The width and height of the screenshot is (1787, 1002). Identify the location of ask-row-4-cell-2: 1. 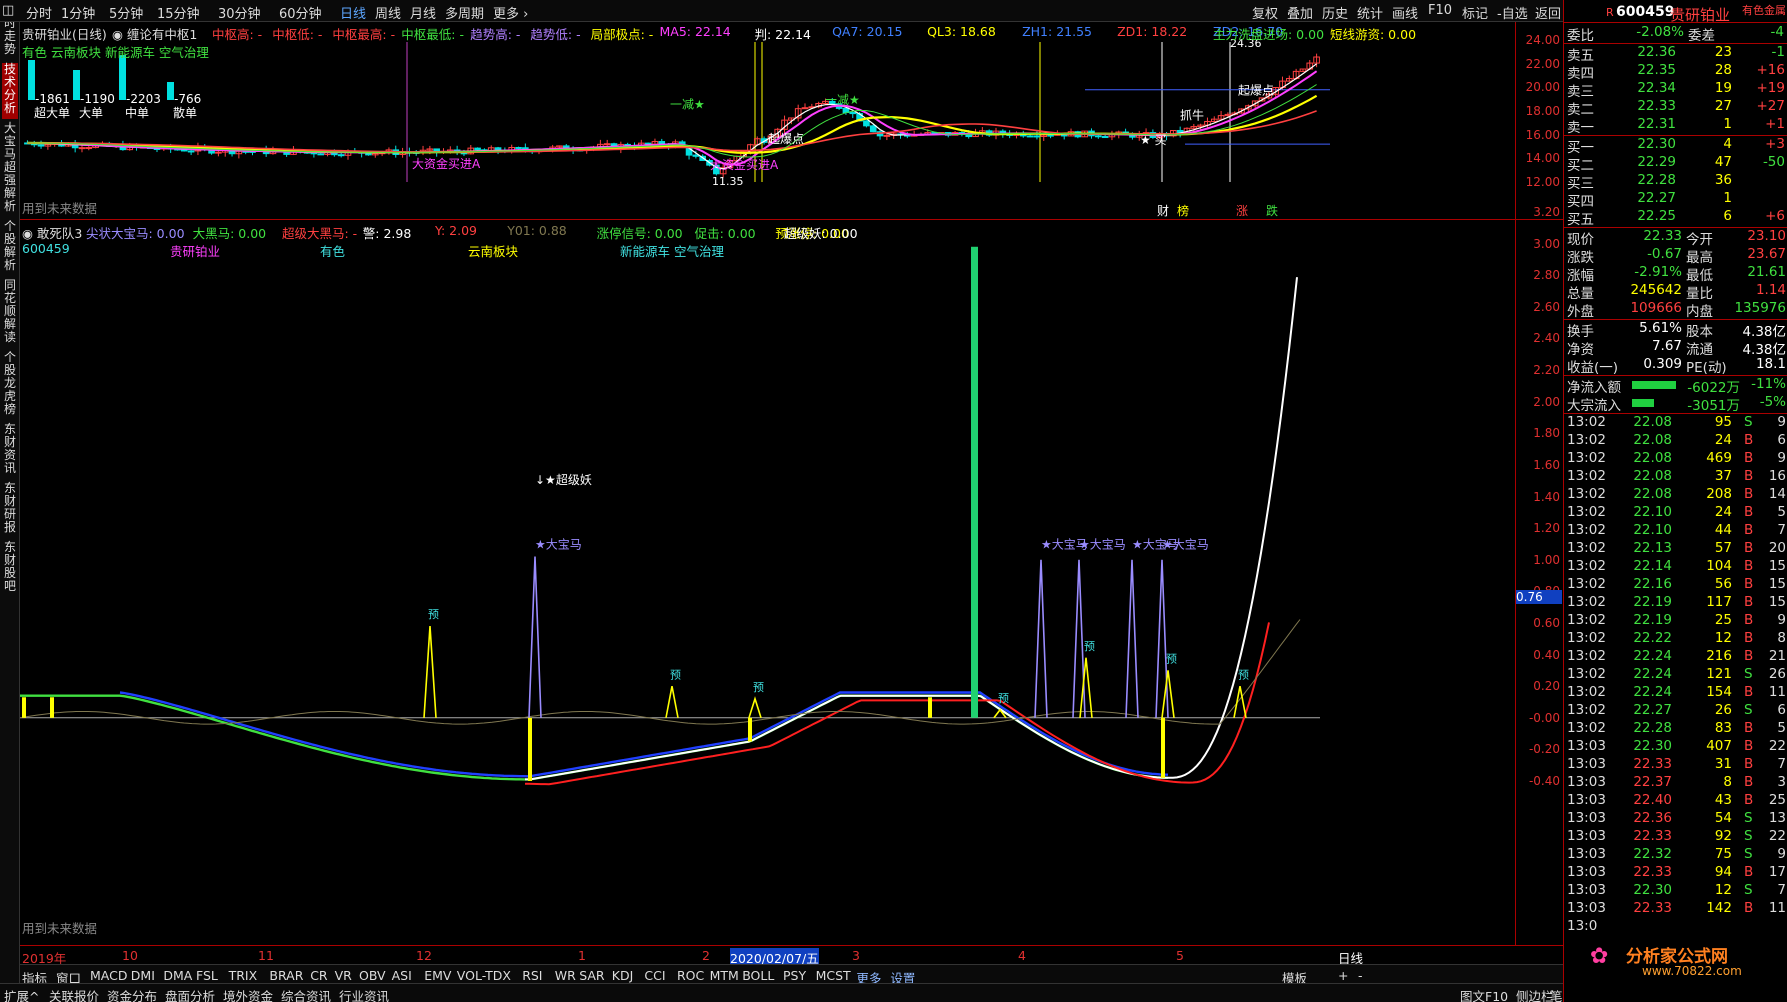
(1727, 124).